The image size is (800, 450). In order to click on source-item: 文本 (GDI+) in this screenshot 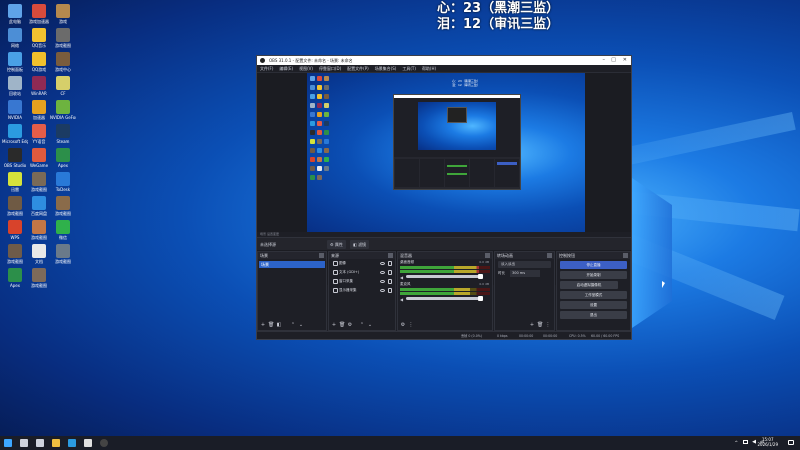, I will do `click(362, 272)`.